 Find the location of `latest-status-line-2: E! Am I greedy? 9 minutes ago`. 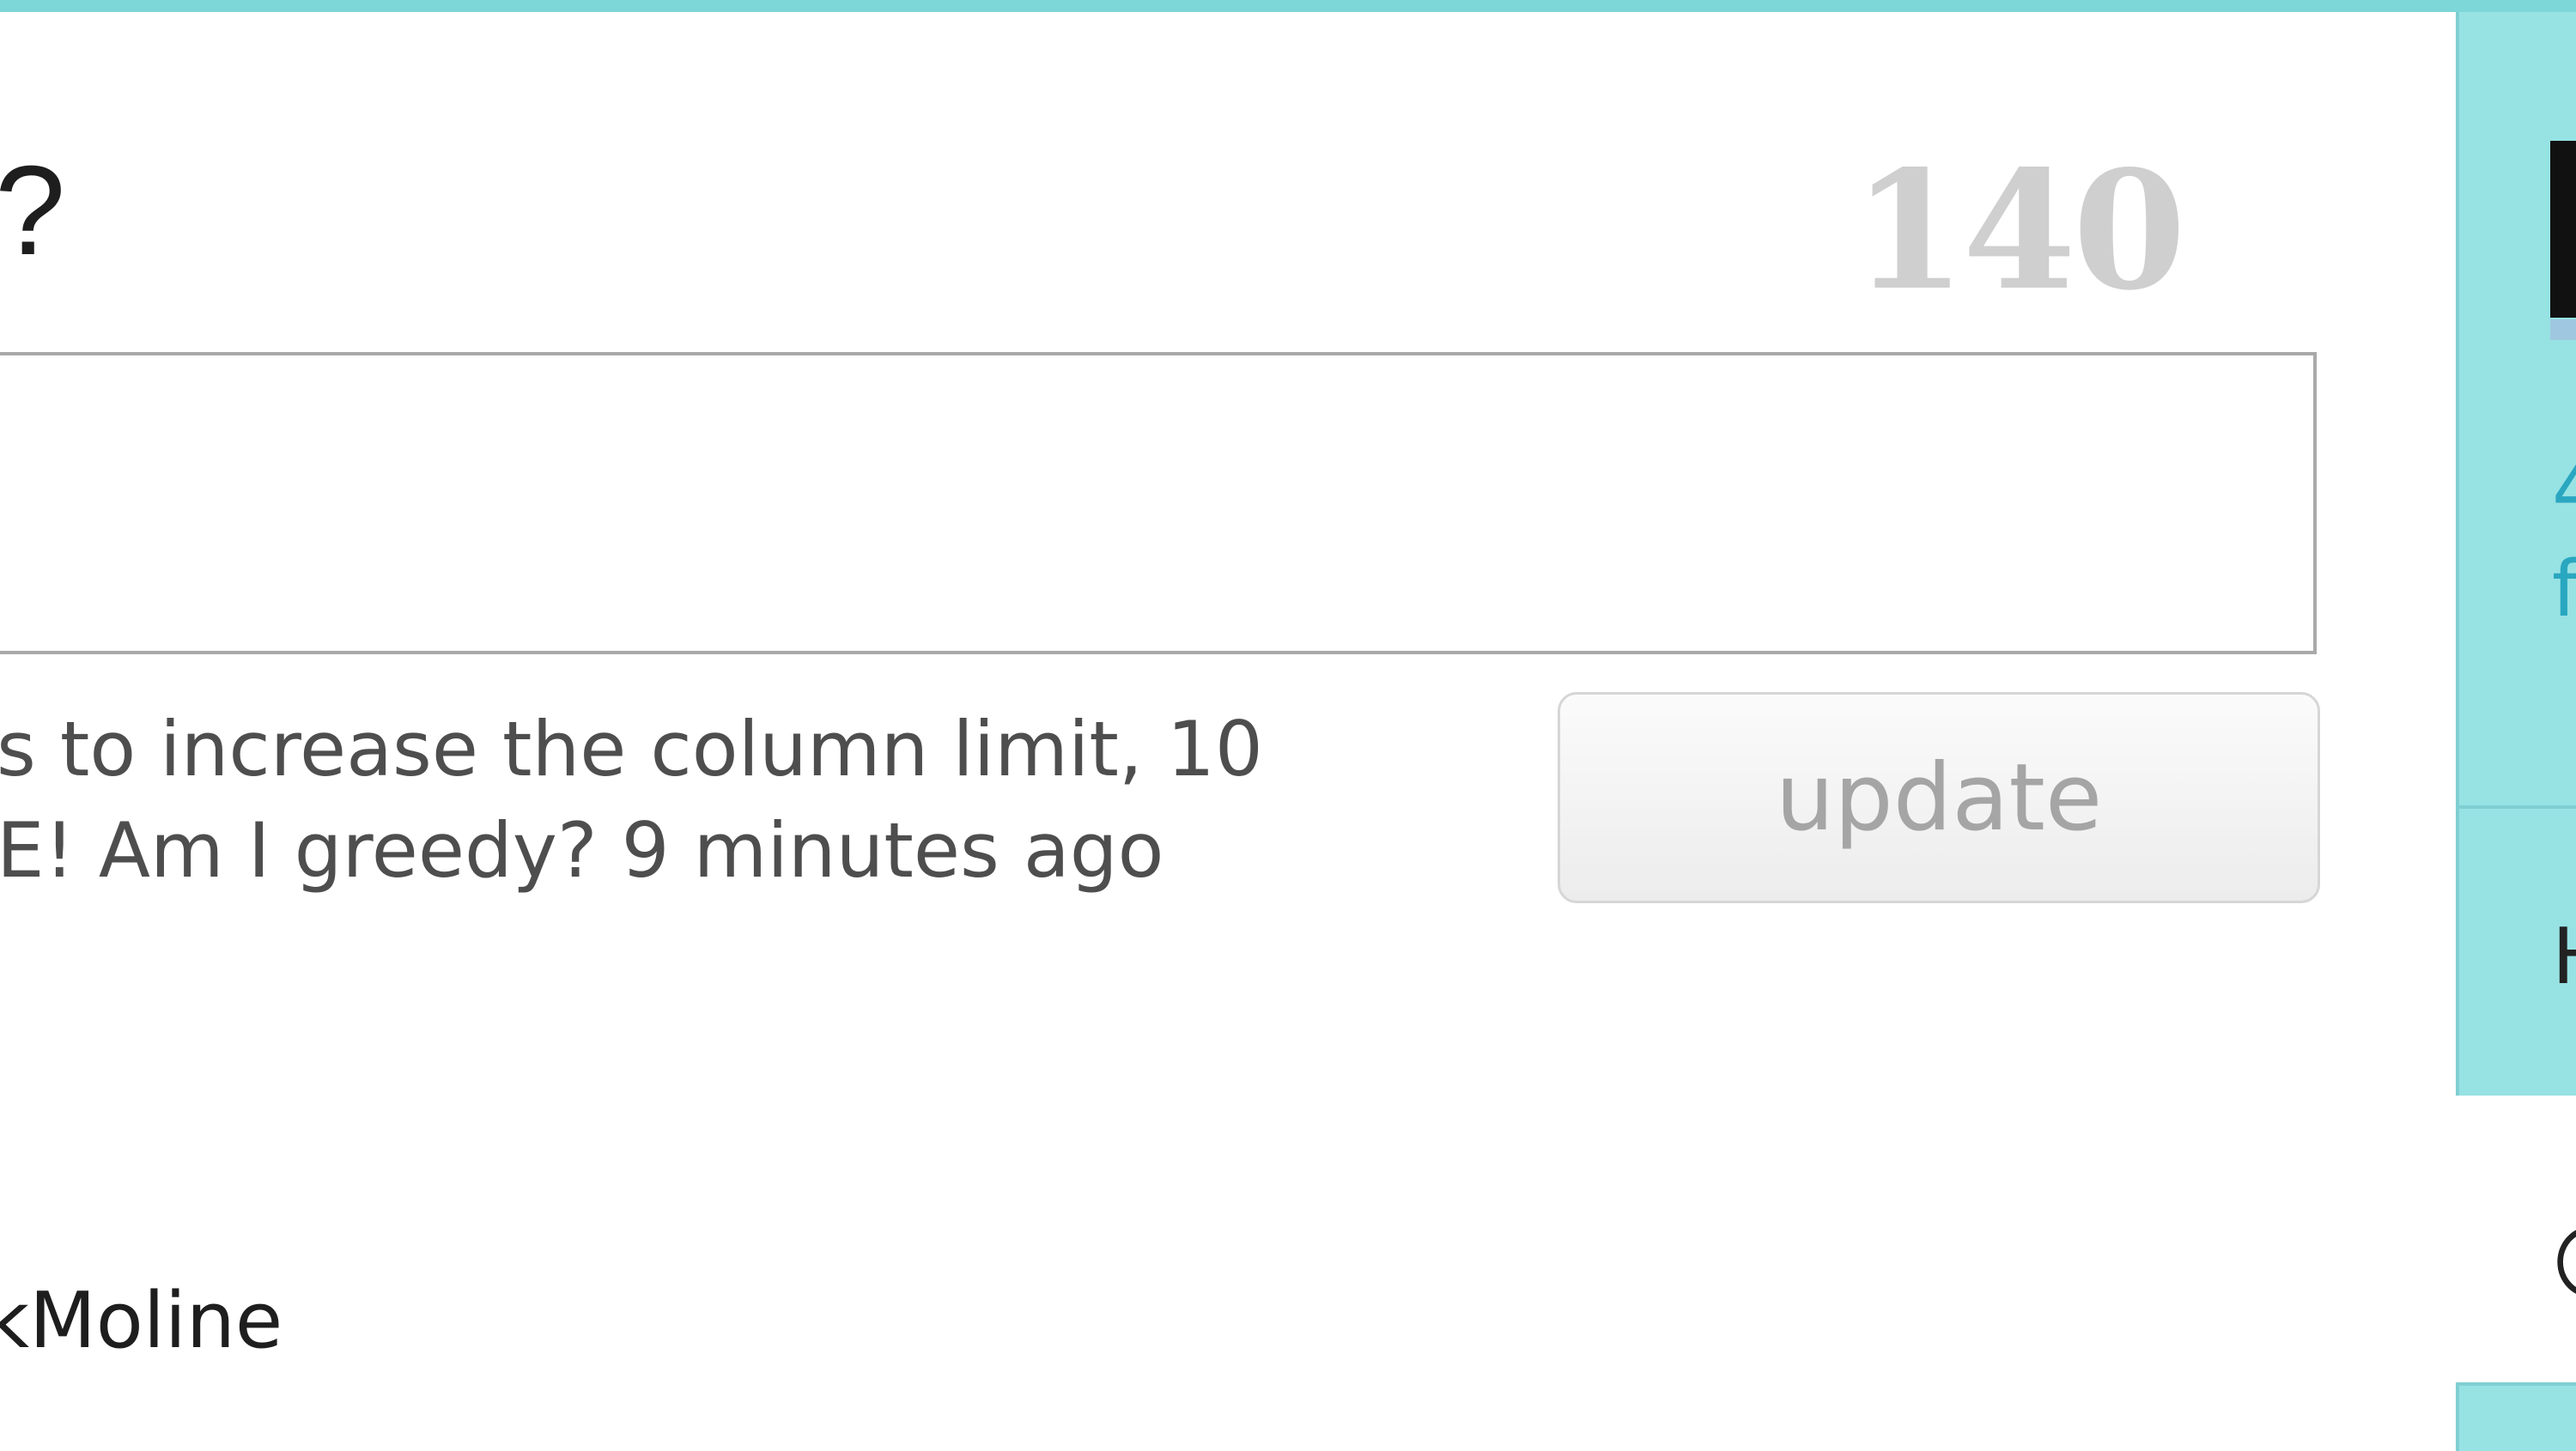

latest-status-line-2: E! Am I greedy? 9 minutes ago is located at coordinates (582, 851).